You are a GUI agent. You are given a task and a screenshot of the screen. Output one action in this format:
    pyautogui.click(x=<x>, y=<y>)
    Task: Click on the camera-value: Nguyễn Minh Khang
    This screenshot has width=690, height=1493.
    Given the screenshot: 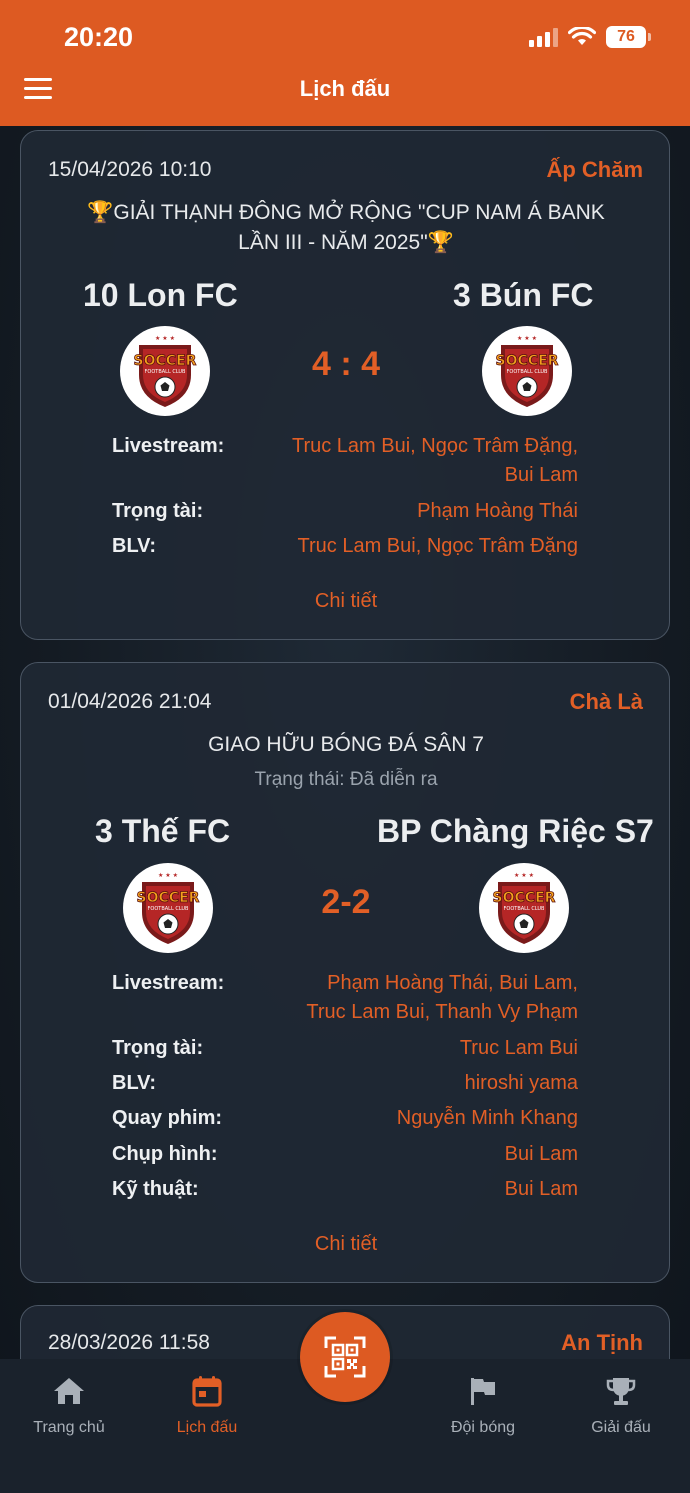 What is the action you would take?
    pyautogui.click(x=487, y=1118)
    